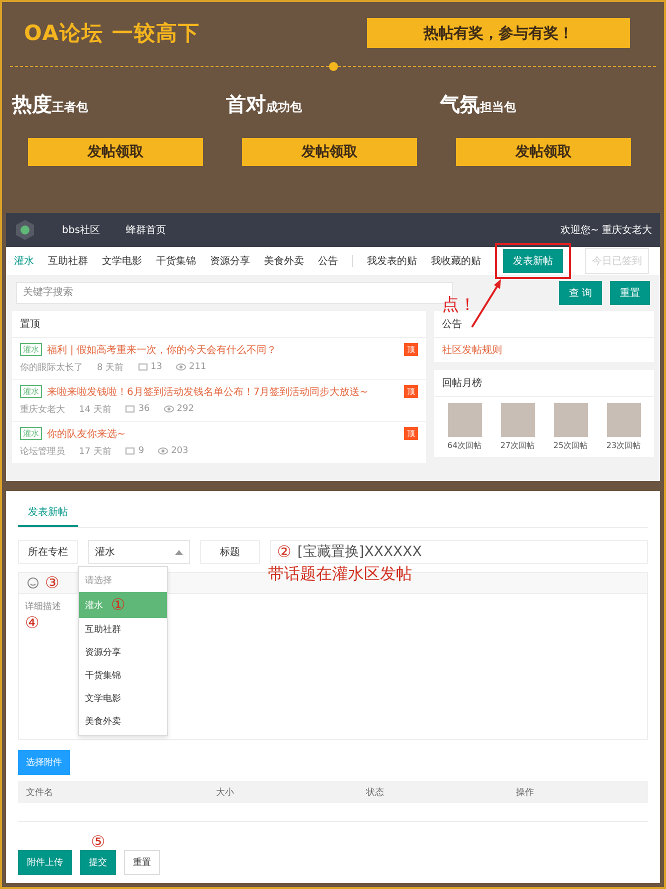 This screenshot has width=666, height=889. What do you see at coordinates (478, 104) in the screenshot?
I see `reward-title: 气氛担当包` at bounding box center [478, 104].